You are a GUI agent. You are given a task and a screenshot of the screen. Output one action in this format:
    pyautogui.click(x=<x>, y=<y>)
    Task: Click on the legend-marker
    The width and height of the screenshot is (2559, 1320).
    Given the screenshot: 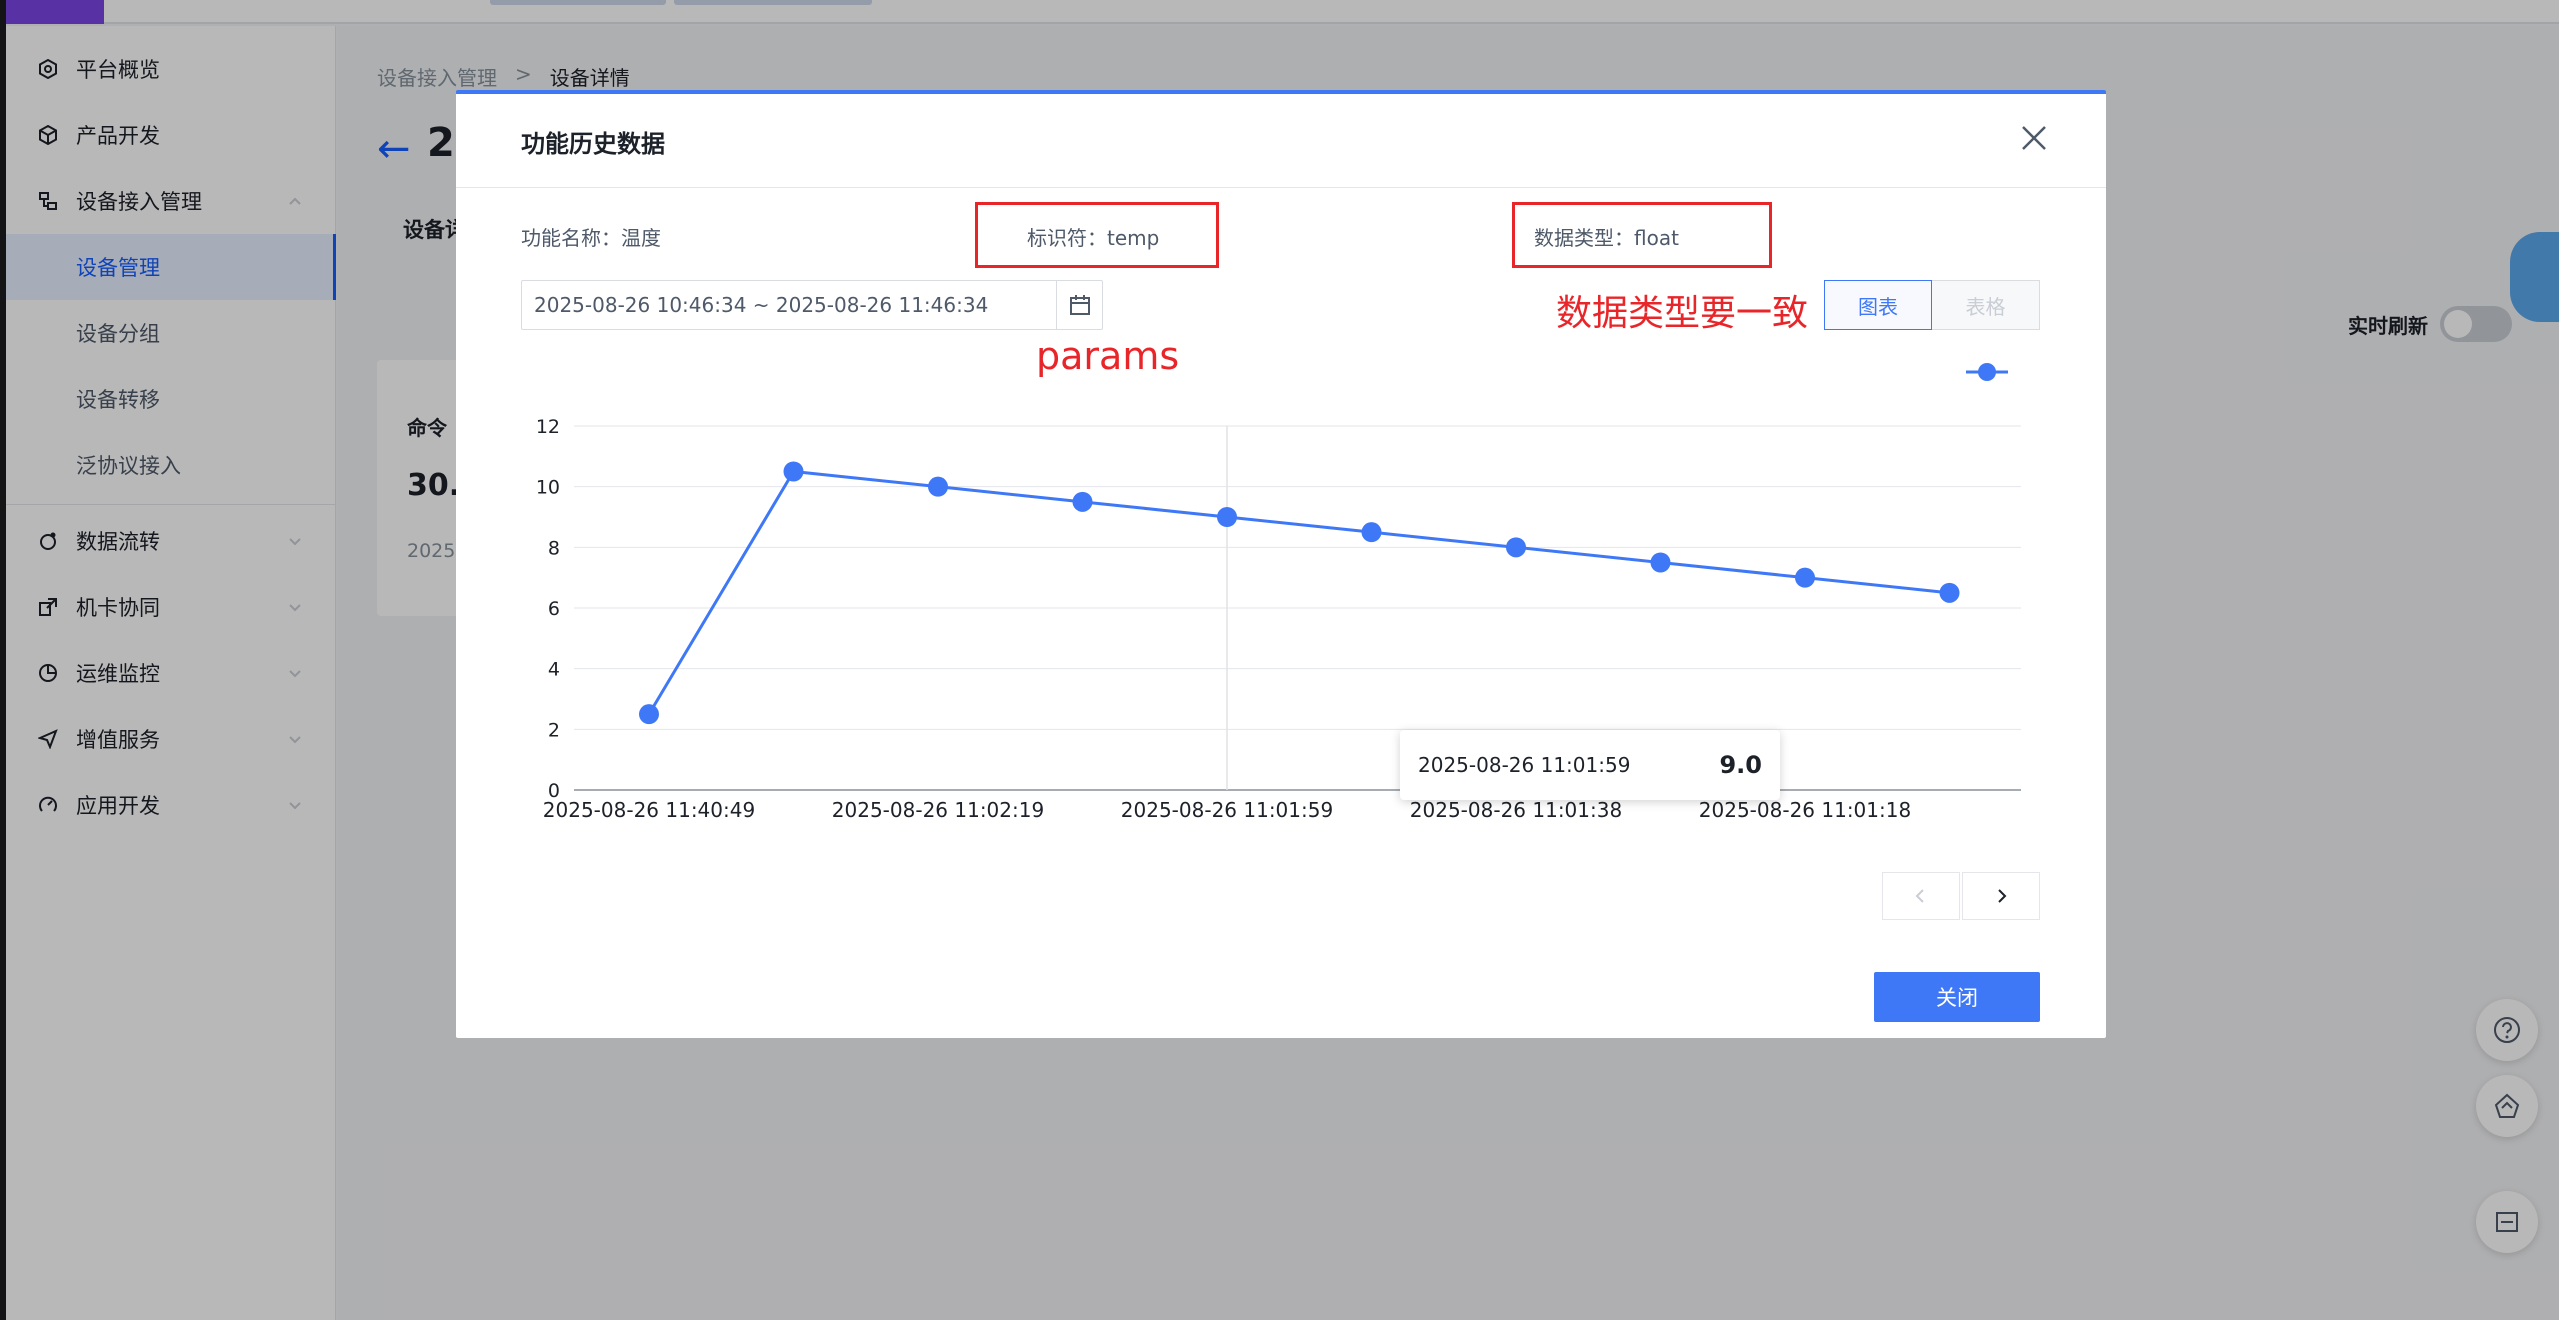 What is the action you would take?
    pyautogui.click(x=1987, y=372)
    